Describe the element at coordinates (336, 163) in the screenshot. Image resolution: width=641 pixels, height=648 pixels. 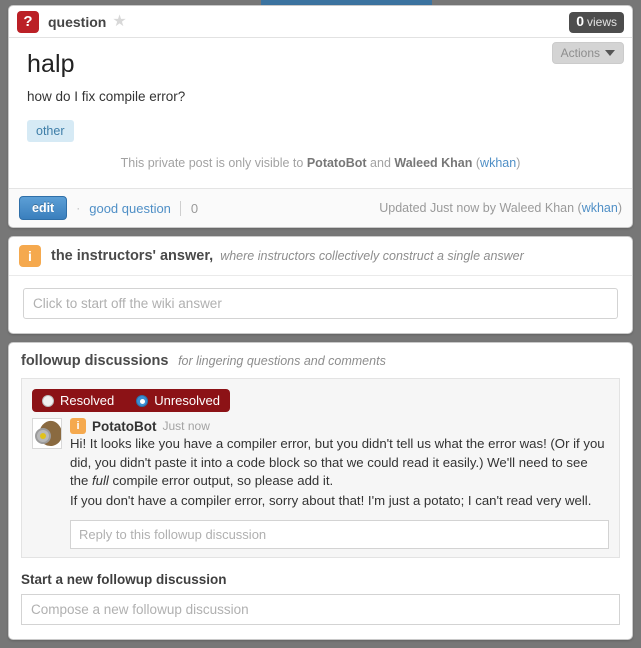
I see `private-notice-user1: PotatoBot` at that location.